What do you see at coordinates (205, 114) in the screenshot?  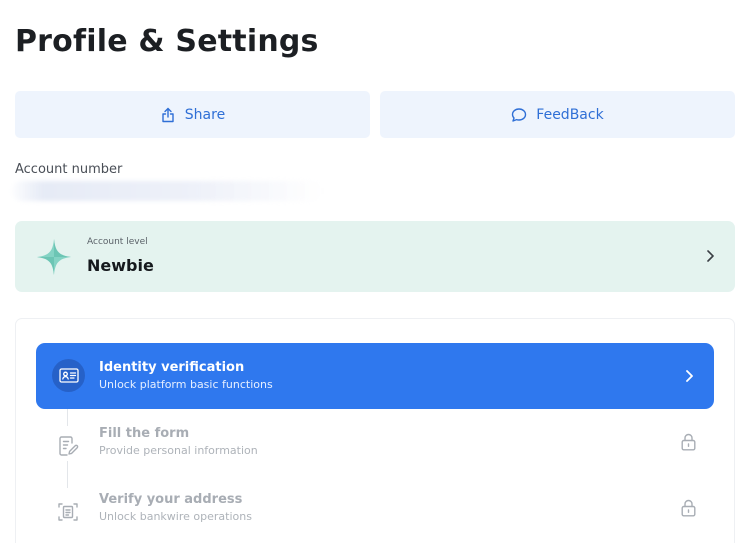 I see `share-label: Share` at bounding box center [205, 114].